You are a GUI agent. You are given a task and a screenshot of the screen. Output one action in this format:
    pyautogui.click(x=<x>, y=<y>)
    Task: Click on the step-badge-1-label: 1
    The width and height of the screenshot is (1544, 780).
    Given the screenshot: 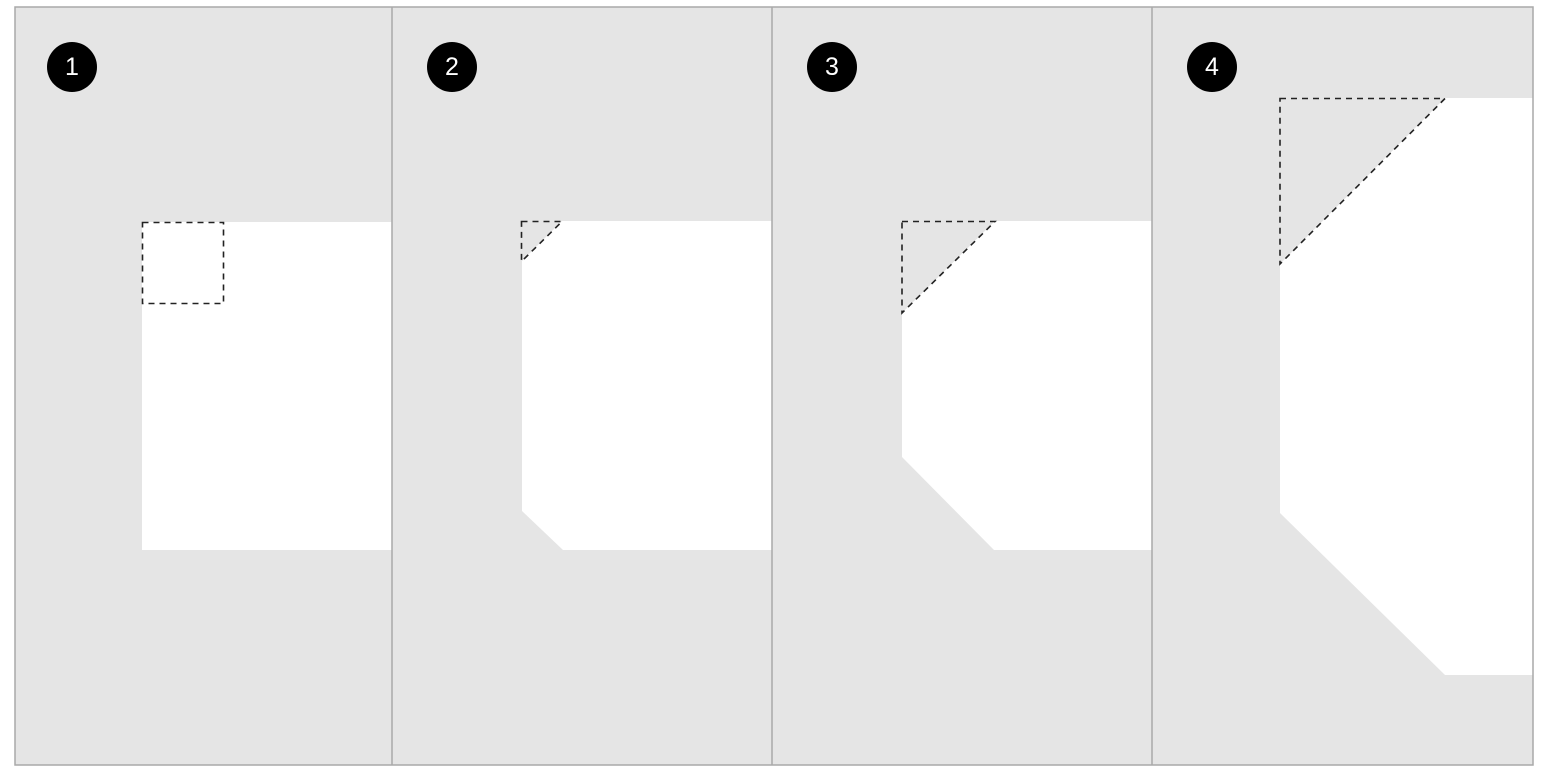 What is the action you would take?
    pyautogui.click(x=72, y=67)
    